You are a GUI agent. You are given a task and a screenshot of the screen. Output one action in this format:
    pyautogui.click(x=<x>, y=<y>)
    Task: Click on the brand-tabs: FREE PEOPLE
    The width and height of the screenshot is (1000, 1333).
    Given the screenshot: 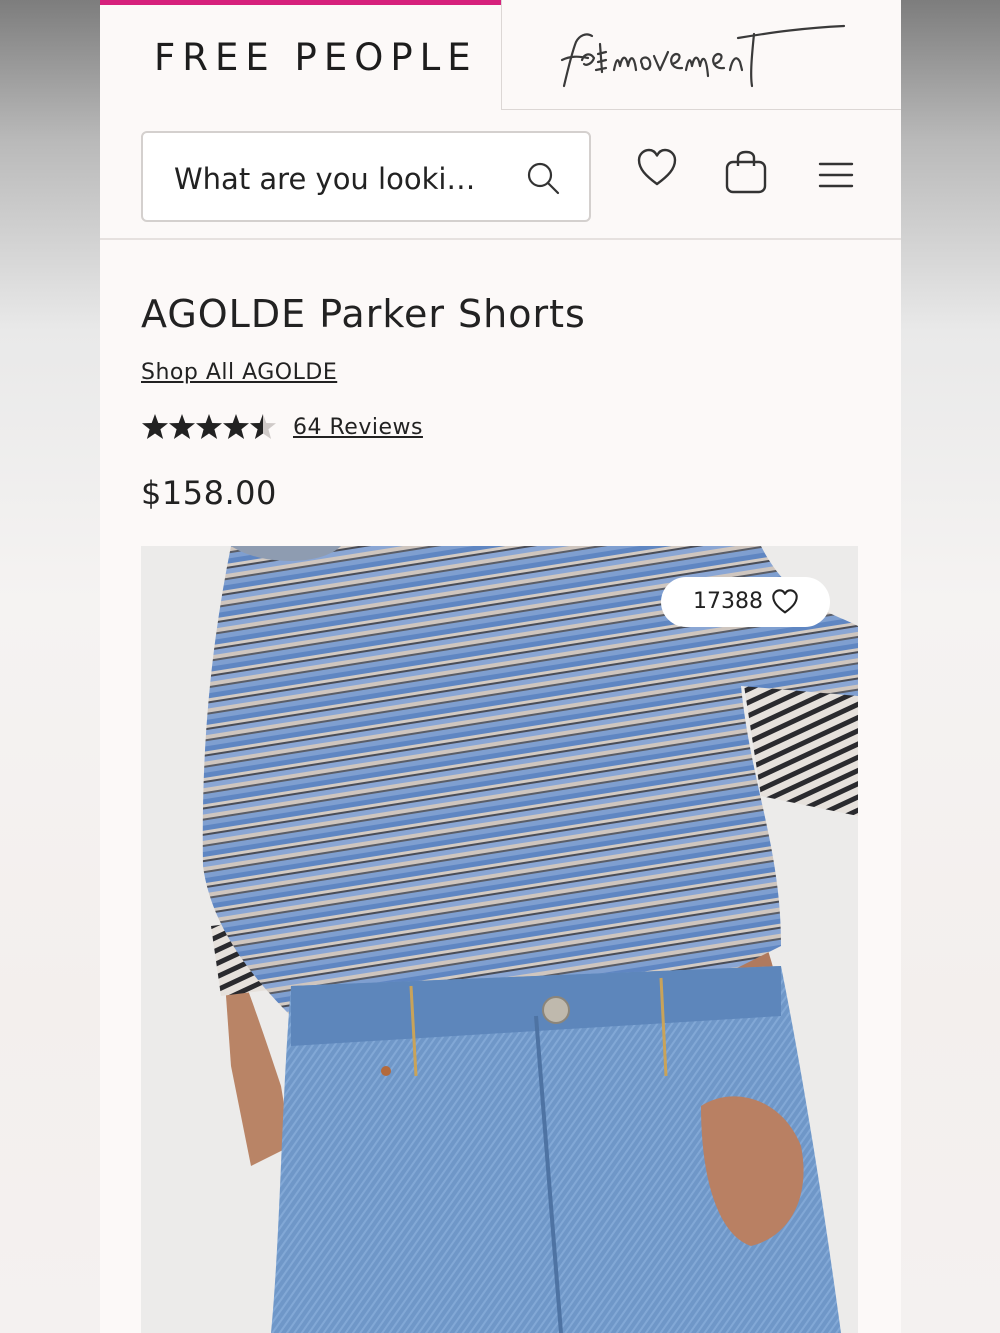 What is the action you would take?
    pyautogui.click(x=500, y=55)
    